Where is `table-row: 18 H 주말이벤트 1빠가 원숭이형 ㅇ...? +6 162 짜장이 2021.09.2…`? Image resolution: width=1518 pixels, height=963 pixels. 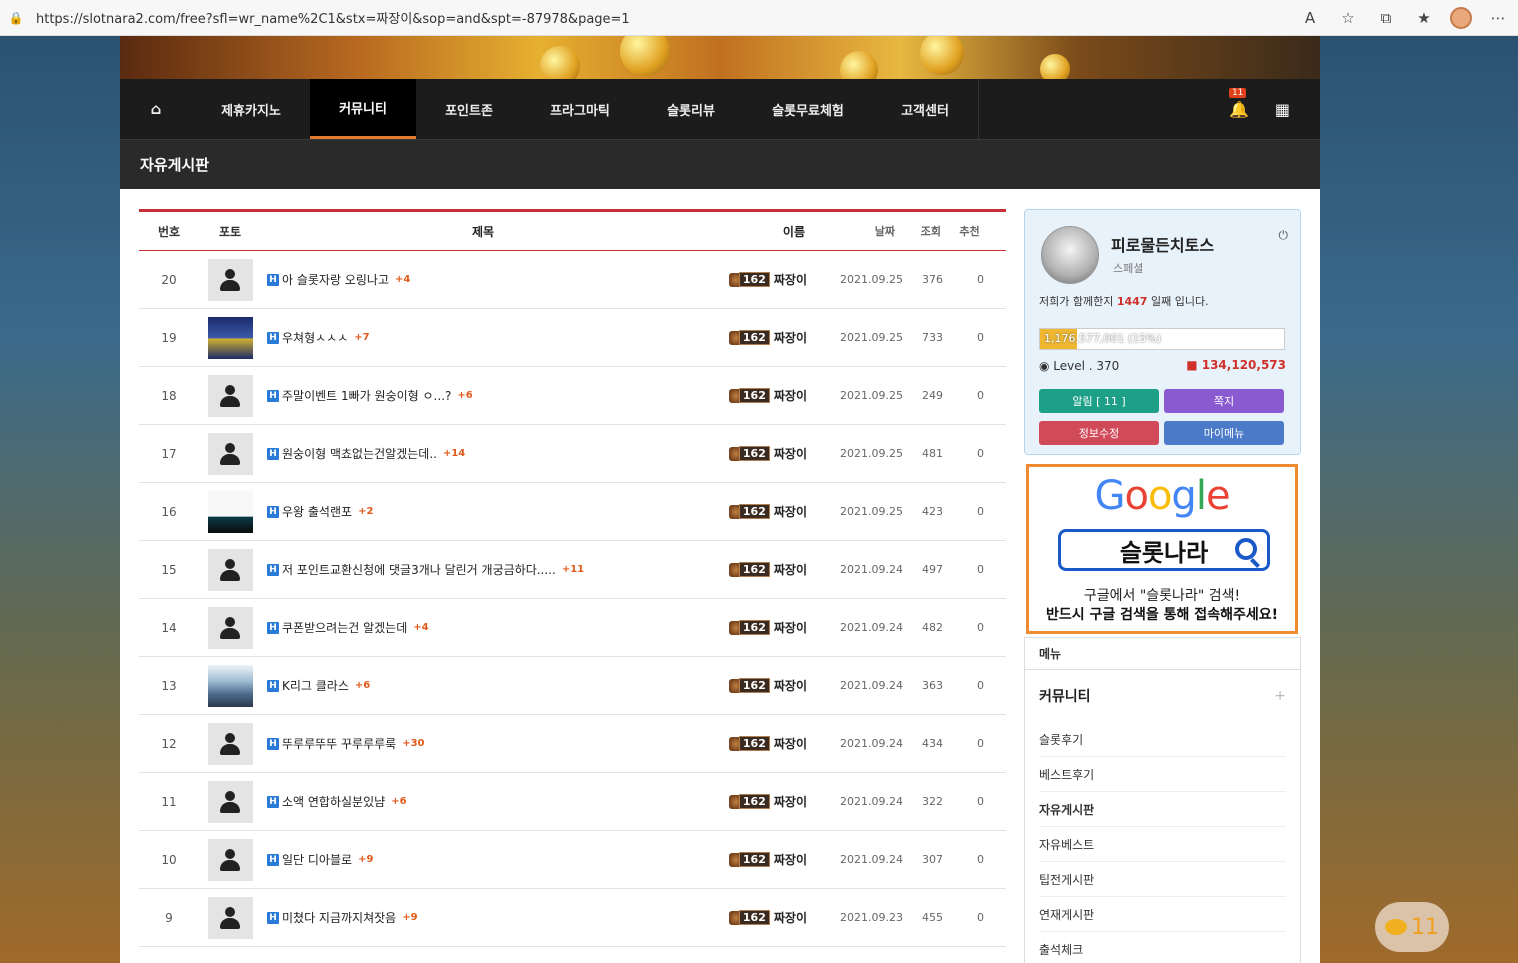 table-row: 18 H 주말이벤트 1빠가 원숭이형 ㅇ...? +6 162 짜장이 2021.09.2… is located at coordinates (572, 396).